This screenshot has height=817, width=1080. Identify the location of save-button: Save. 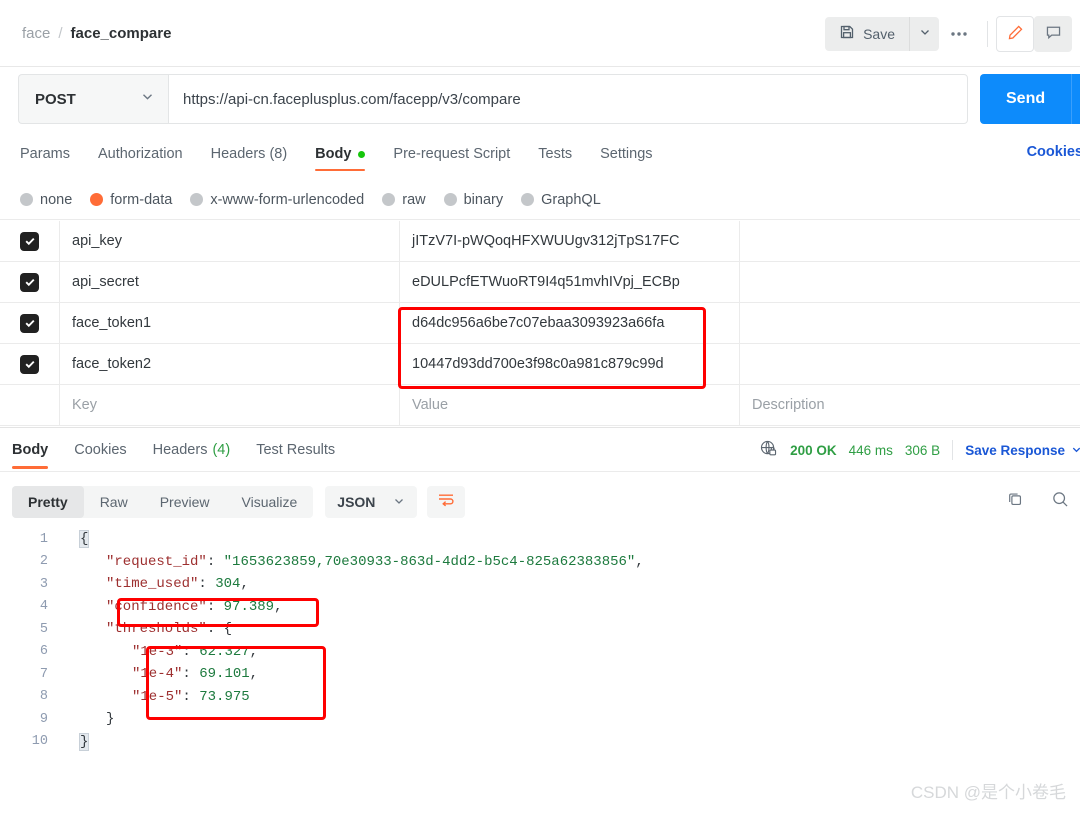
(867, 33).